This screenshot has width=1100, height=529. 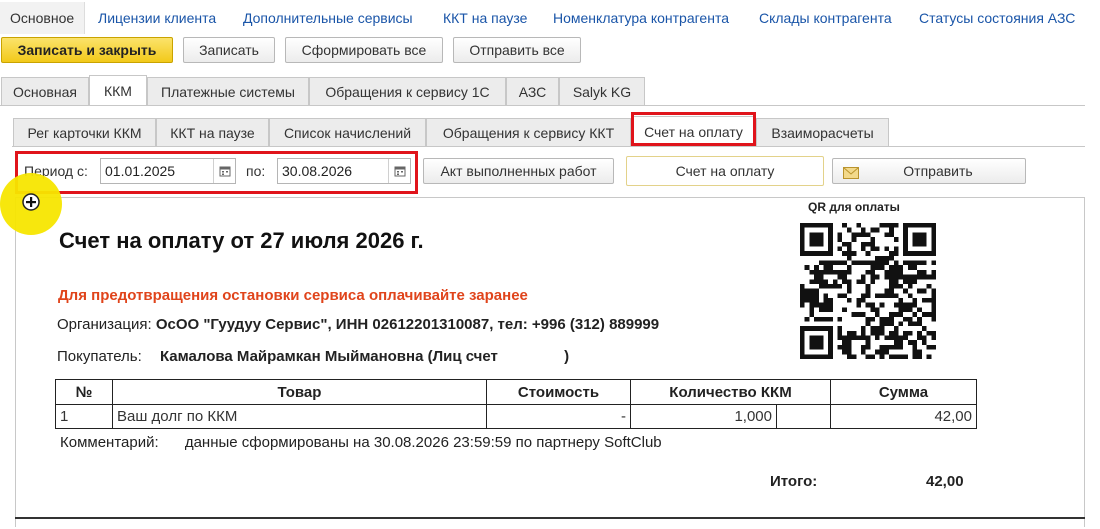 What do you see at coordinates (825, 18) in the screenshot?
I see `nav-item-counterparty-warehouses: Склады контрагента` at bounding box center [825, 18].